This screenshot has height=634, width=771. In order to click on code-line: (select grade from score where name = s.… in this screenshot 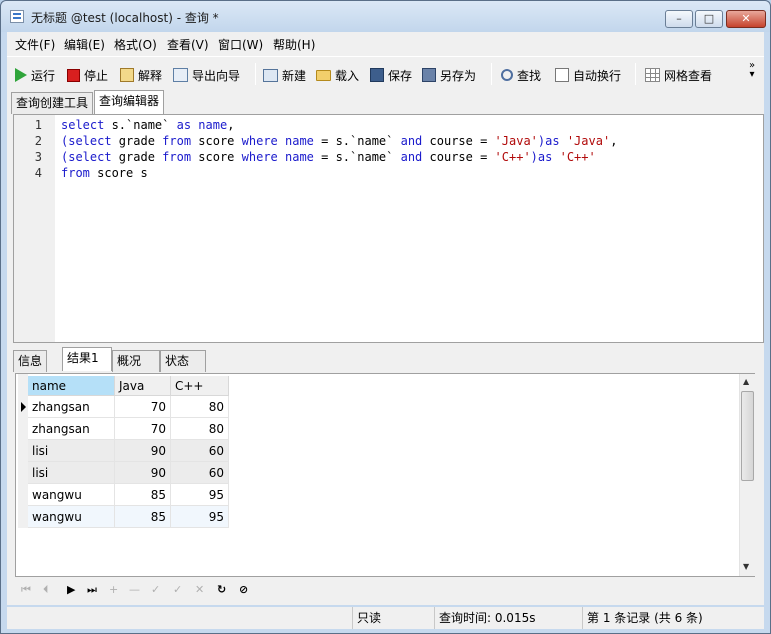, I will do `click(328, 157)`.